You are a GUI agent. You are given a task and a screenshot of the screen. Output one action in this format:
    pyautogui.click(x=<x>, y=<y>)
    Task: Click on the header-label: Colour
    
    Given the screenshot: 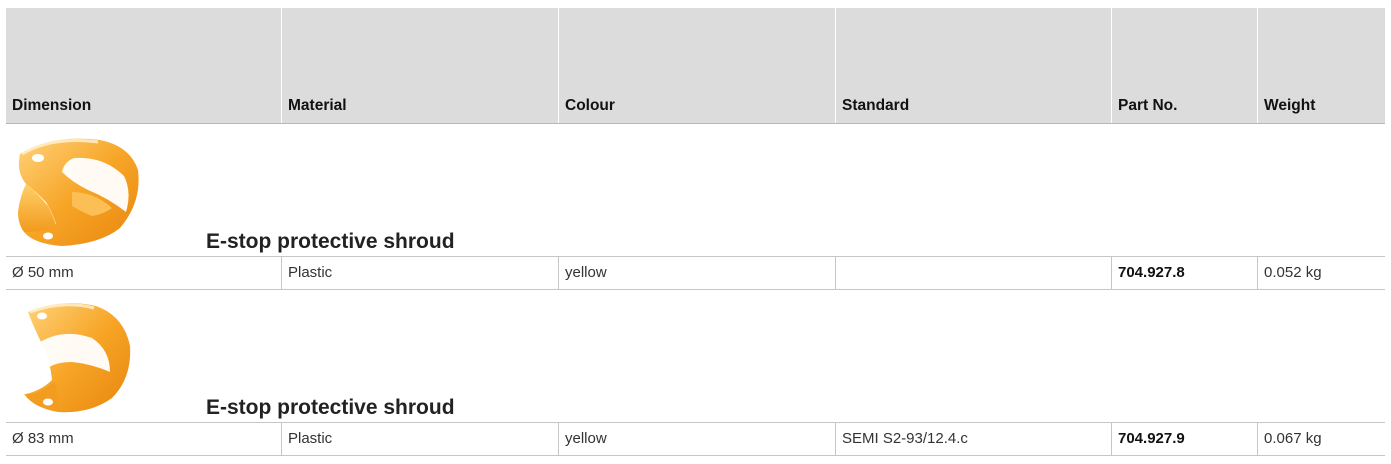 What is the action you would take?
    pyautogui.click(x=590, y=105)
    